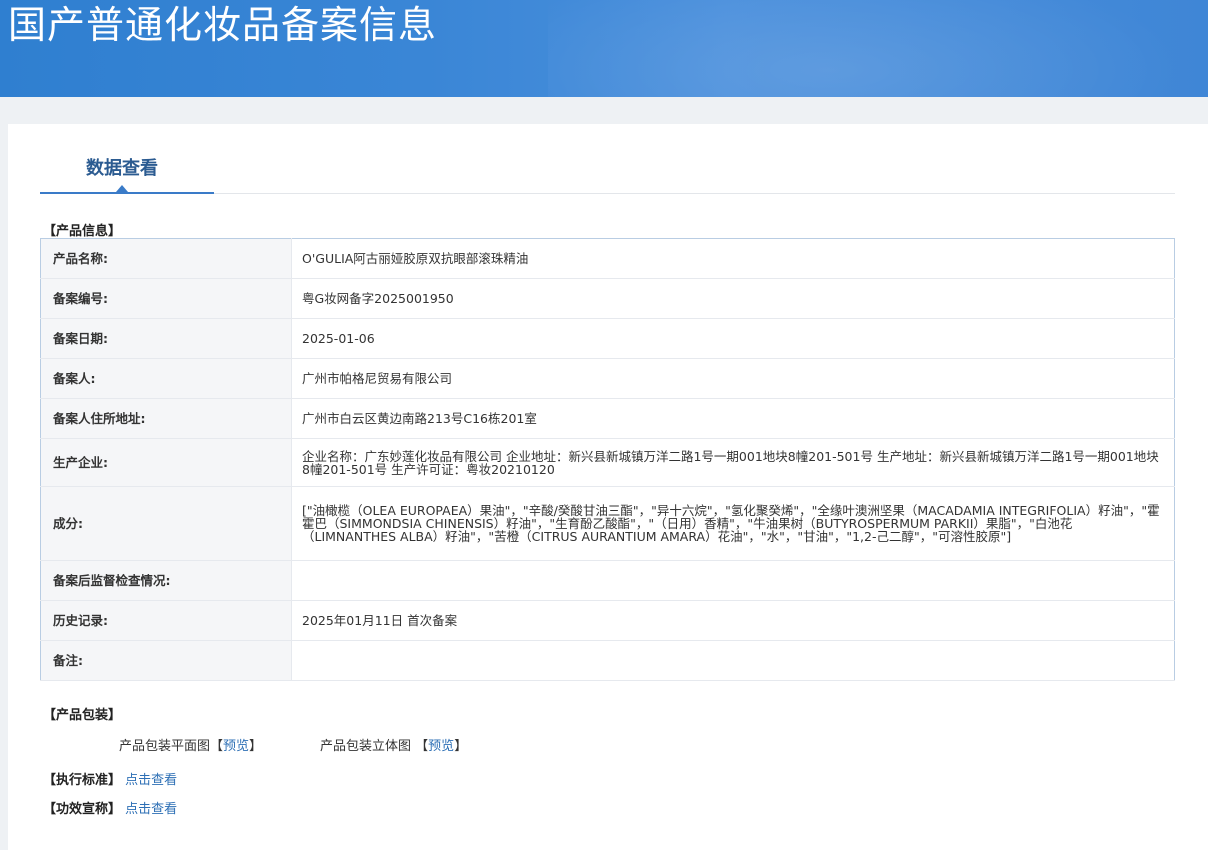 The width and height of the screenshot is (1208, 850). I want to click on row-label: 备案后监督检查情况:, so click(166, 580).